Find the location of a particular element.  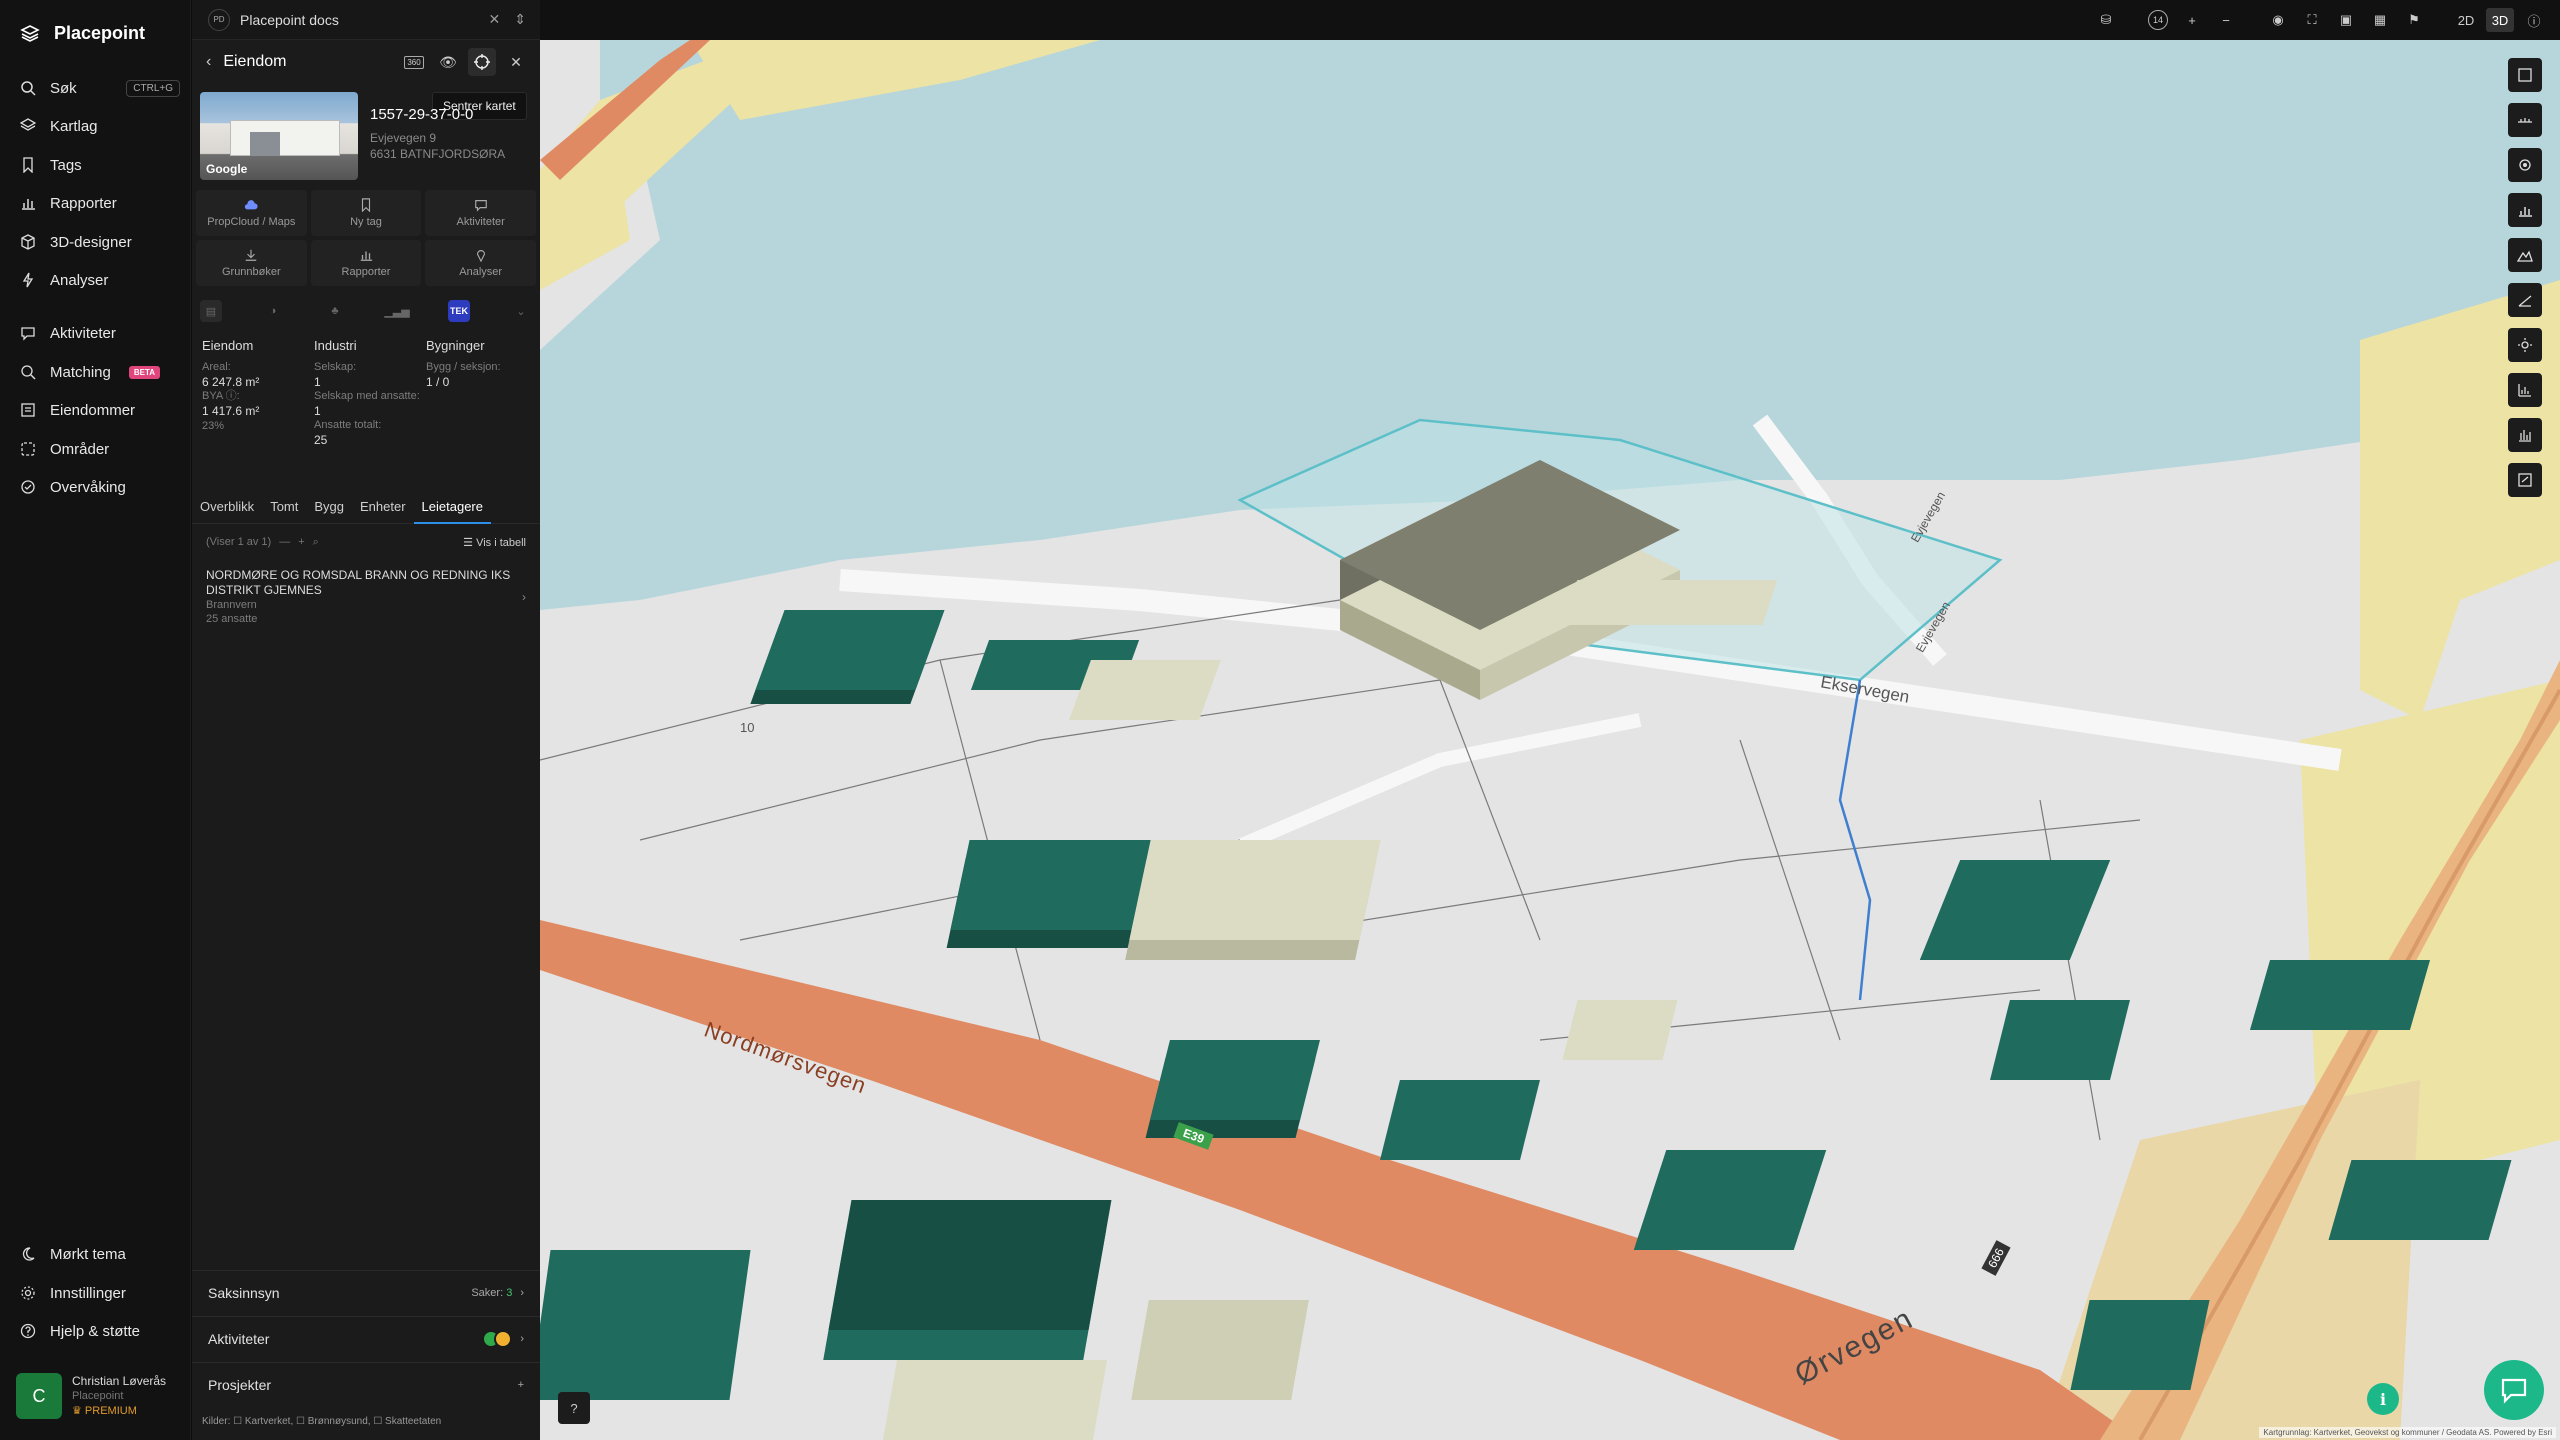

section-prosjekter: Prosjekter + is located at coordinates (366, 1384).